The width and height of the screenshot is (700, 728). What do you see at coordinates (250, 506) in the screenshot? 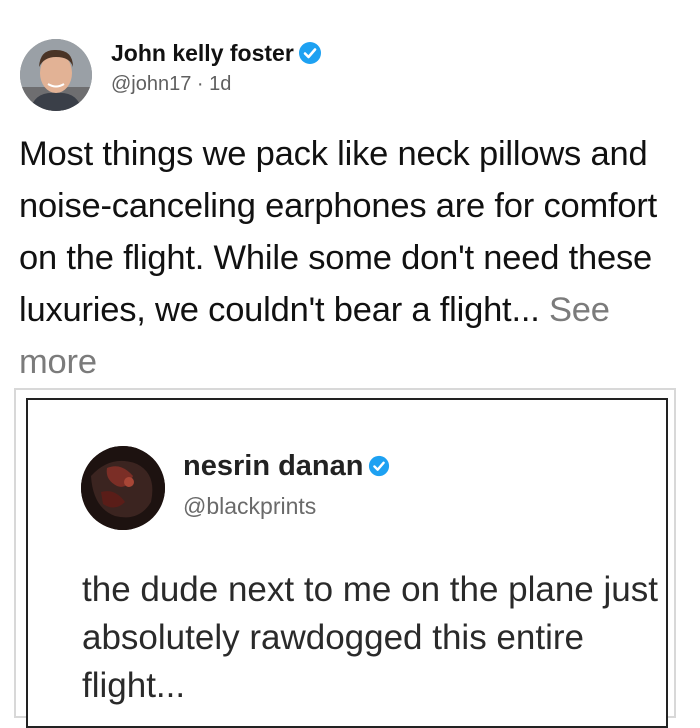
I see `quoted-author-handle: @blackprints` at bounding box center [250, 506].